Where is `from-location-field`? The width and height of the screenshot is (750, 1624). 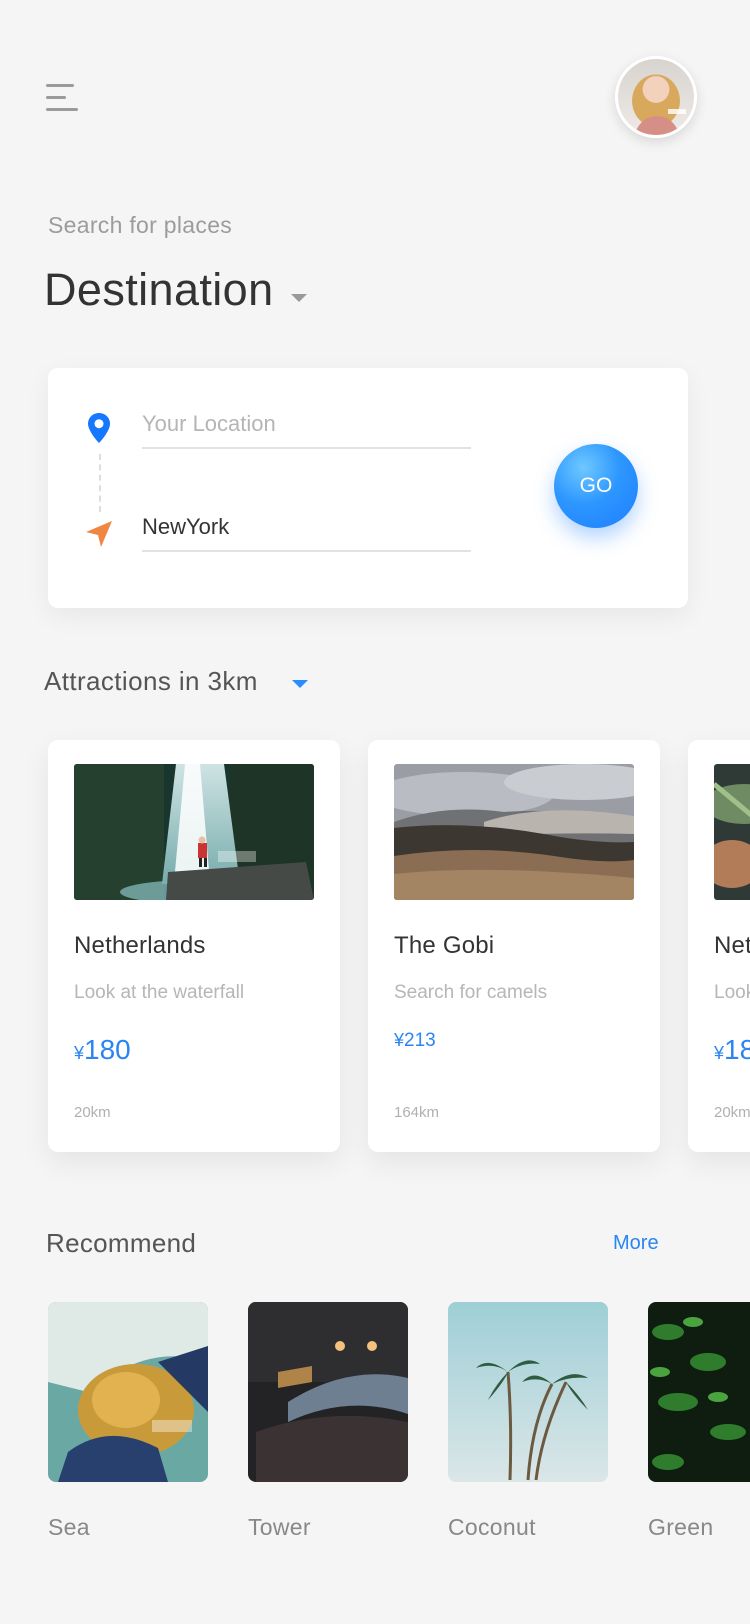
from-location-field is located at coordinates (306, 427).